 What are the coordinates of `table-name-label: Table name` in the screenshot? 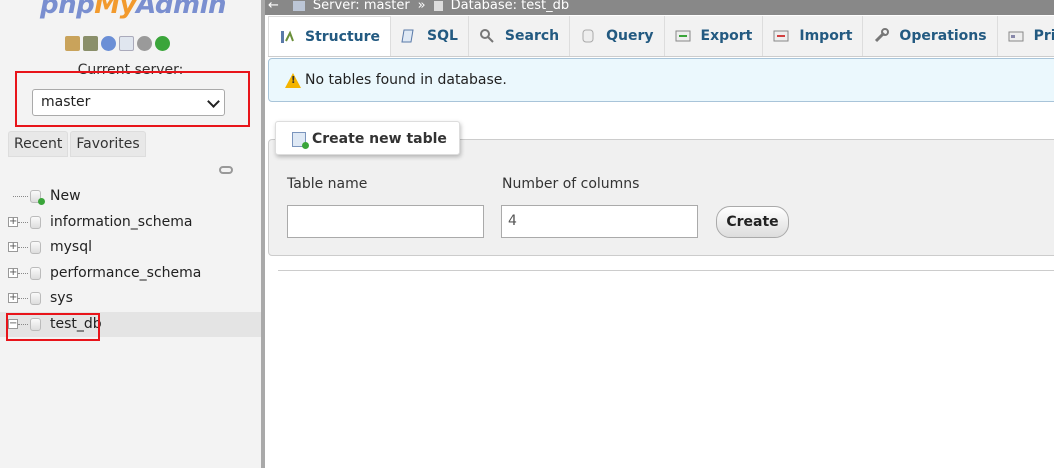 It's located at (327, 184).